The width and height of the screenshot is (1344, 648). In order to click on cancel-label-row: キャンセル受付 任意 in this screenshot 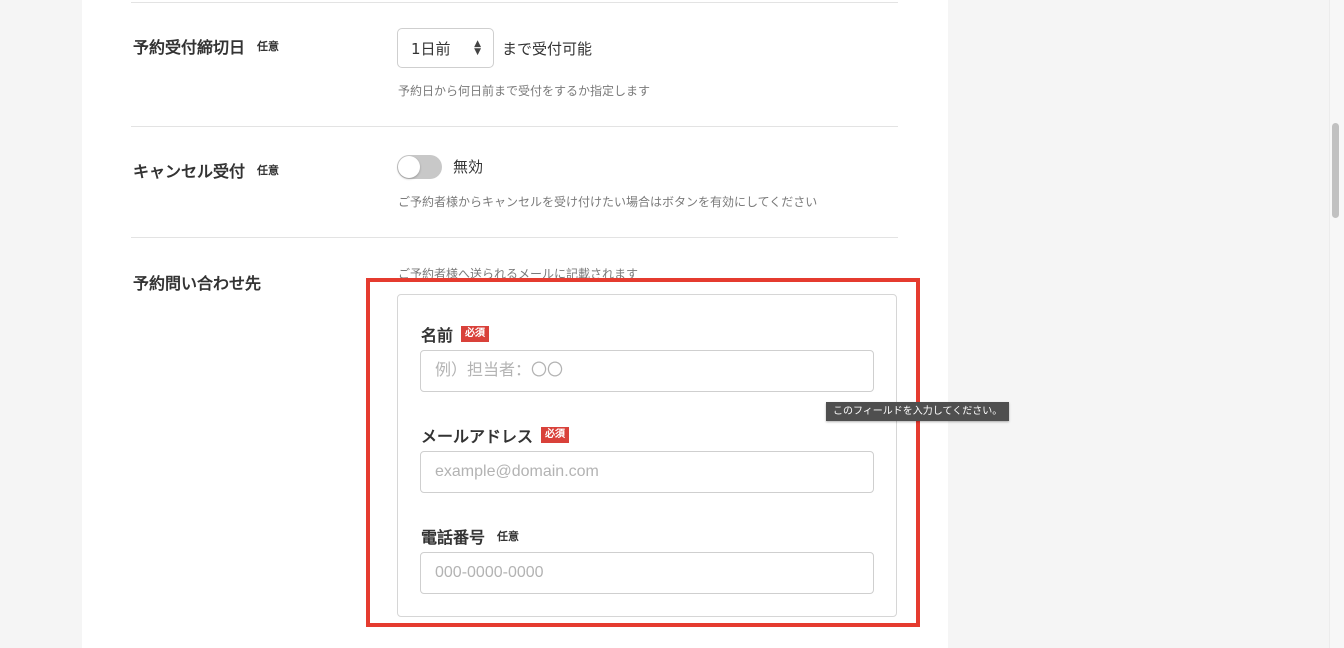, I will do `click(206, 170)`.